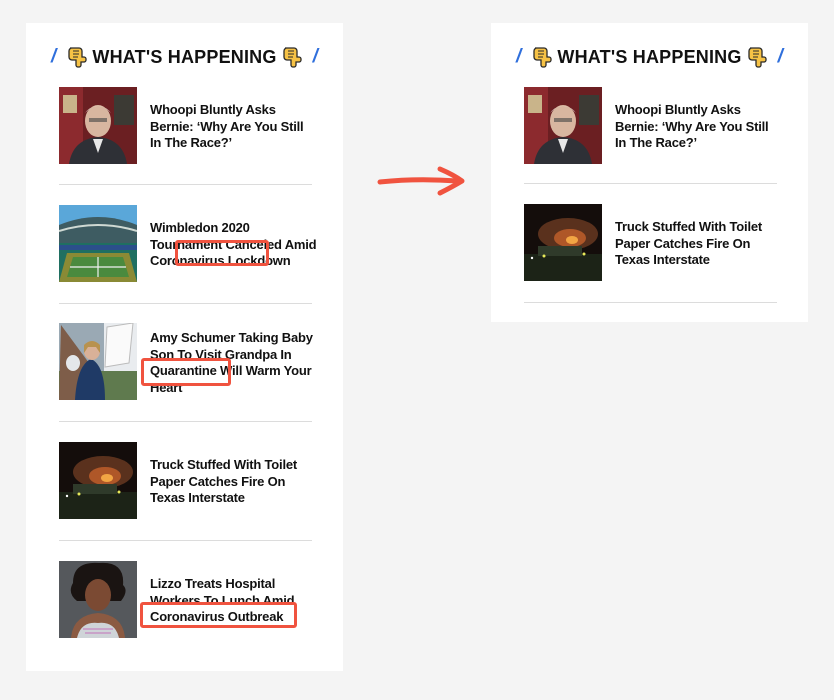 The height and width of the screenshot is (700, 834). Describe the element at coordinates (222, 253) in the screenshot. I see `highlight-box-coronavirus` at that location.